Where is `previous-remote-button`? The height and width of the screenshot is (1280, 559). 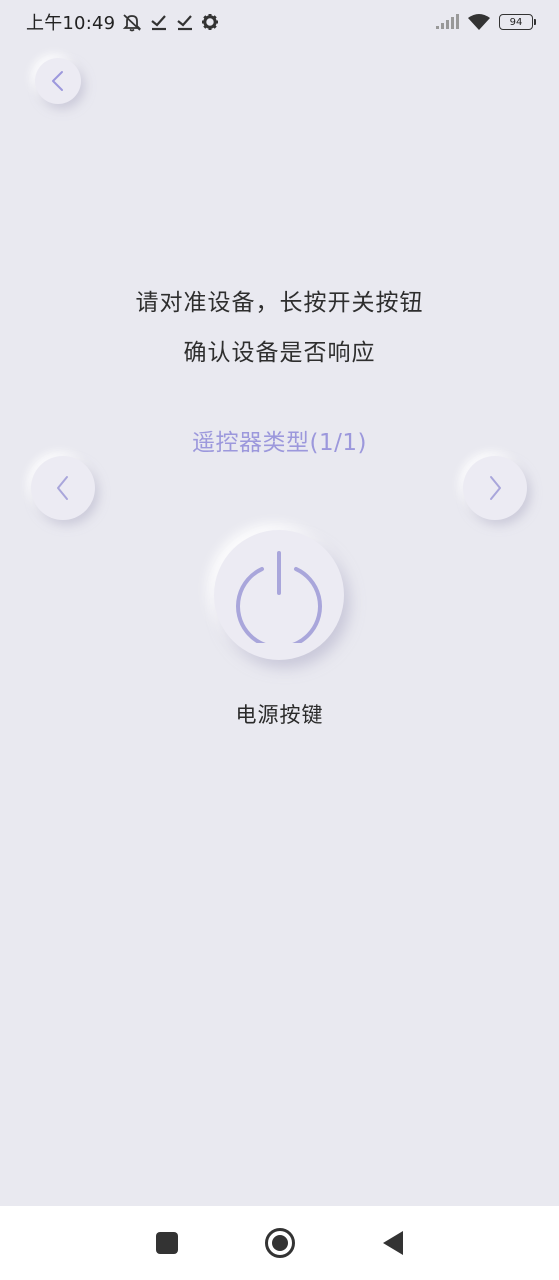 previous-remote-button is located at coordinates (63, 488).